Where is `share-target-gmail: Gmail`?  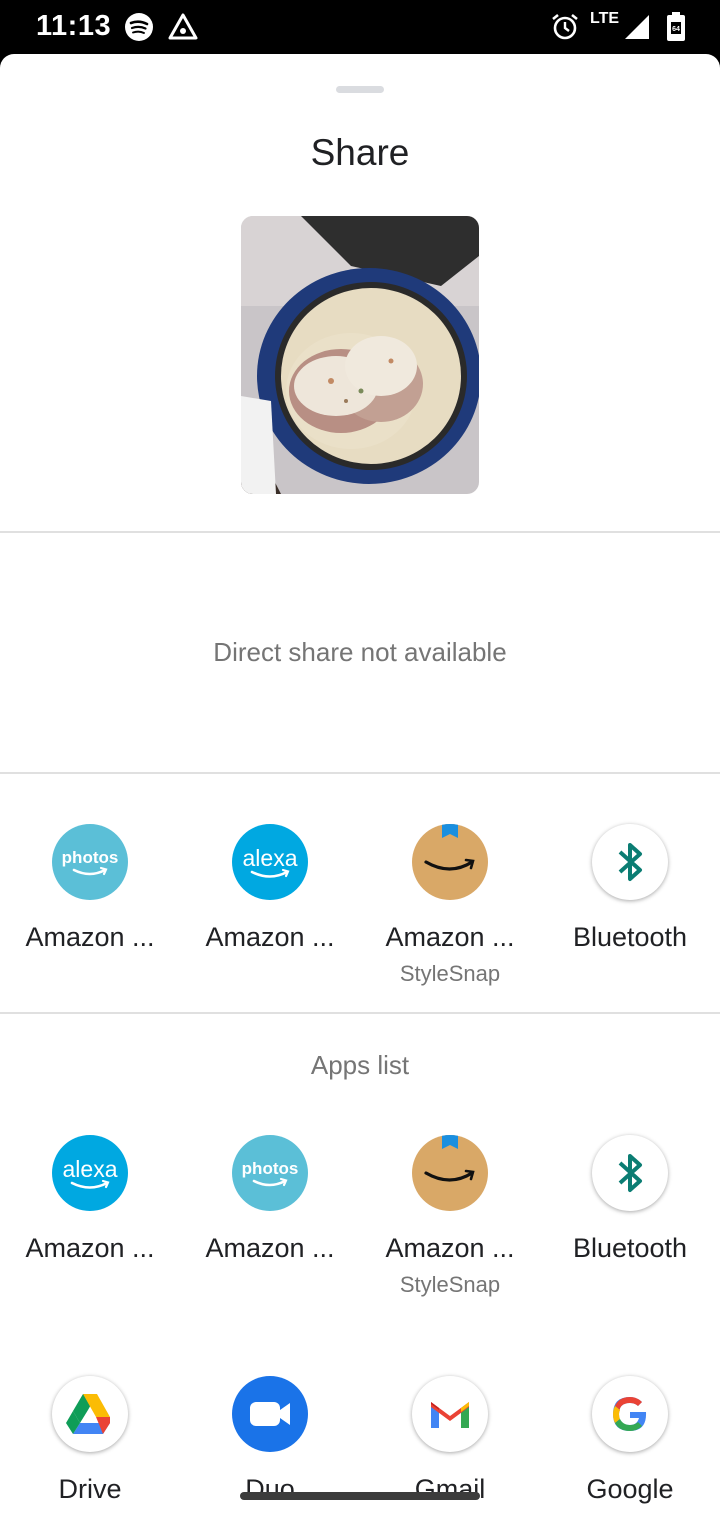
share-target-gmail: Gmail is located at coordinates (450, 1440).